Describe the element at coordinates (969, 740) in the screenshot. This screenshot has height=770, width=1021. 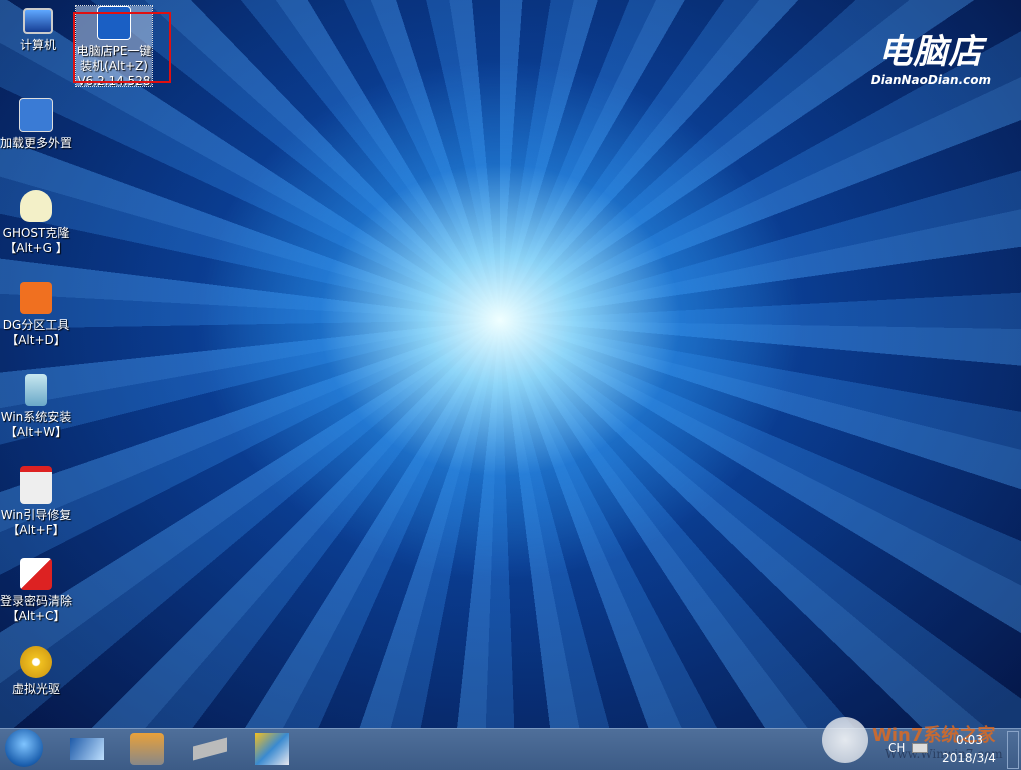
I see `clock-time: 0:03` at that location.